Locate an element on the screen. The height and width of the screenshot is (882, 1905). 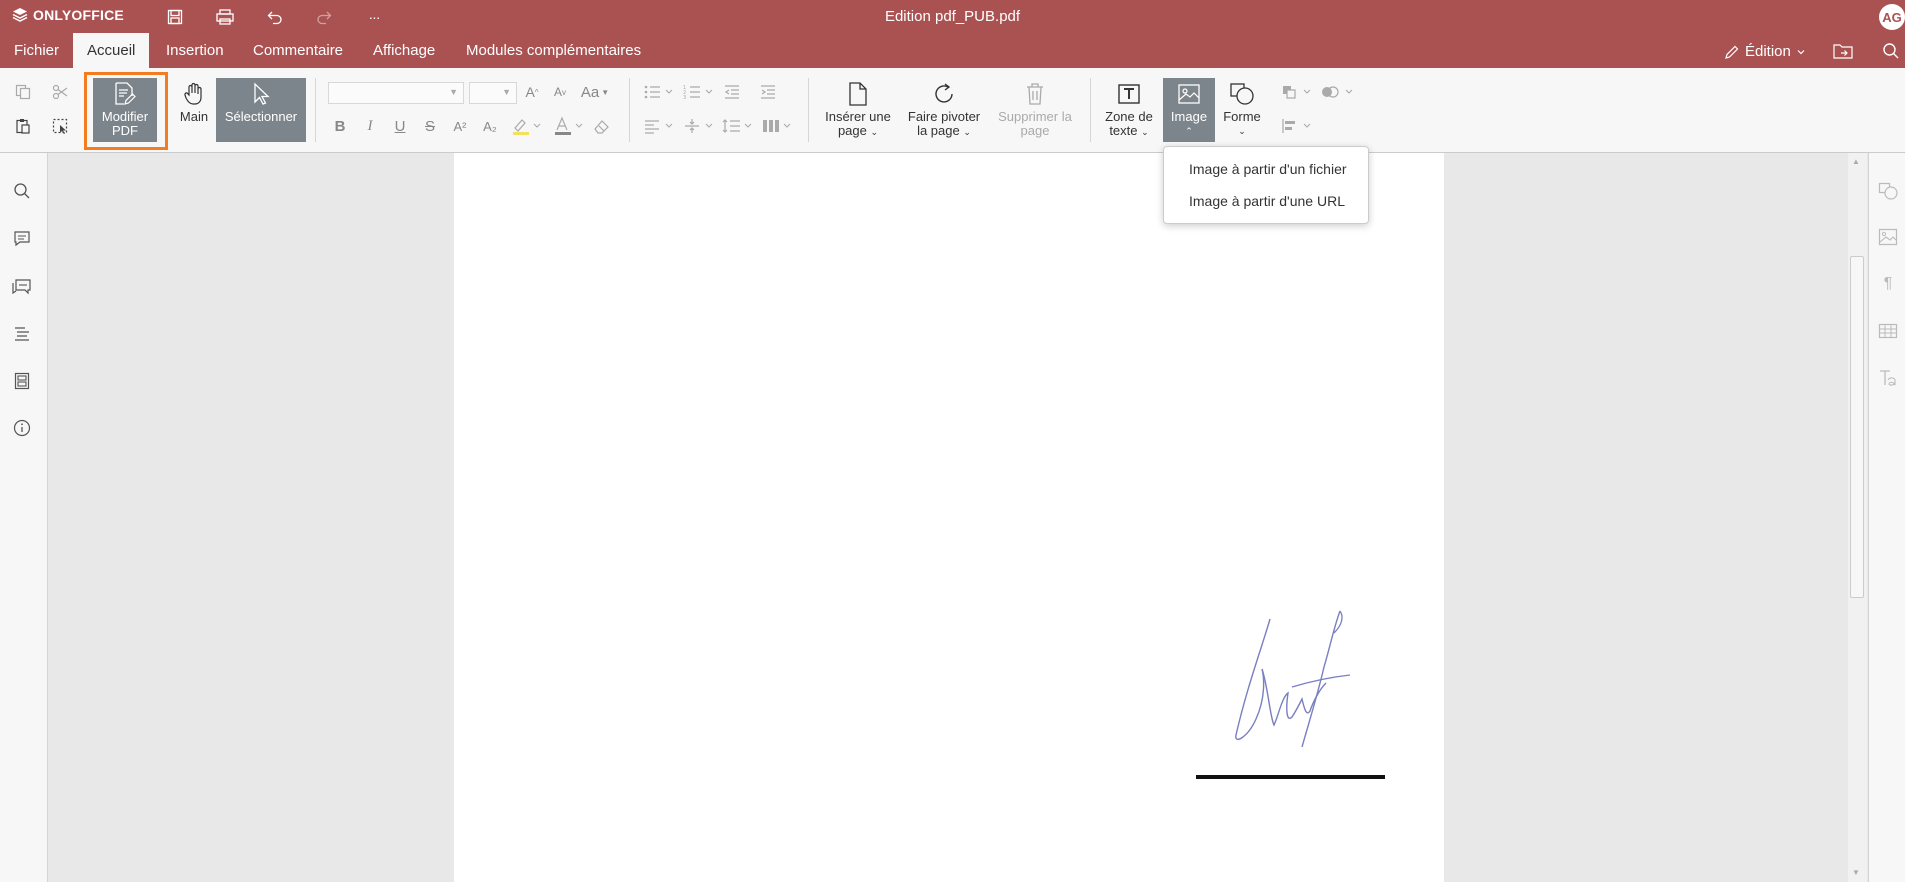
edit-mode-button: Édition is located at coordinates (1765, 51).